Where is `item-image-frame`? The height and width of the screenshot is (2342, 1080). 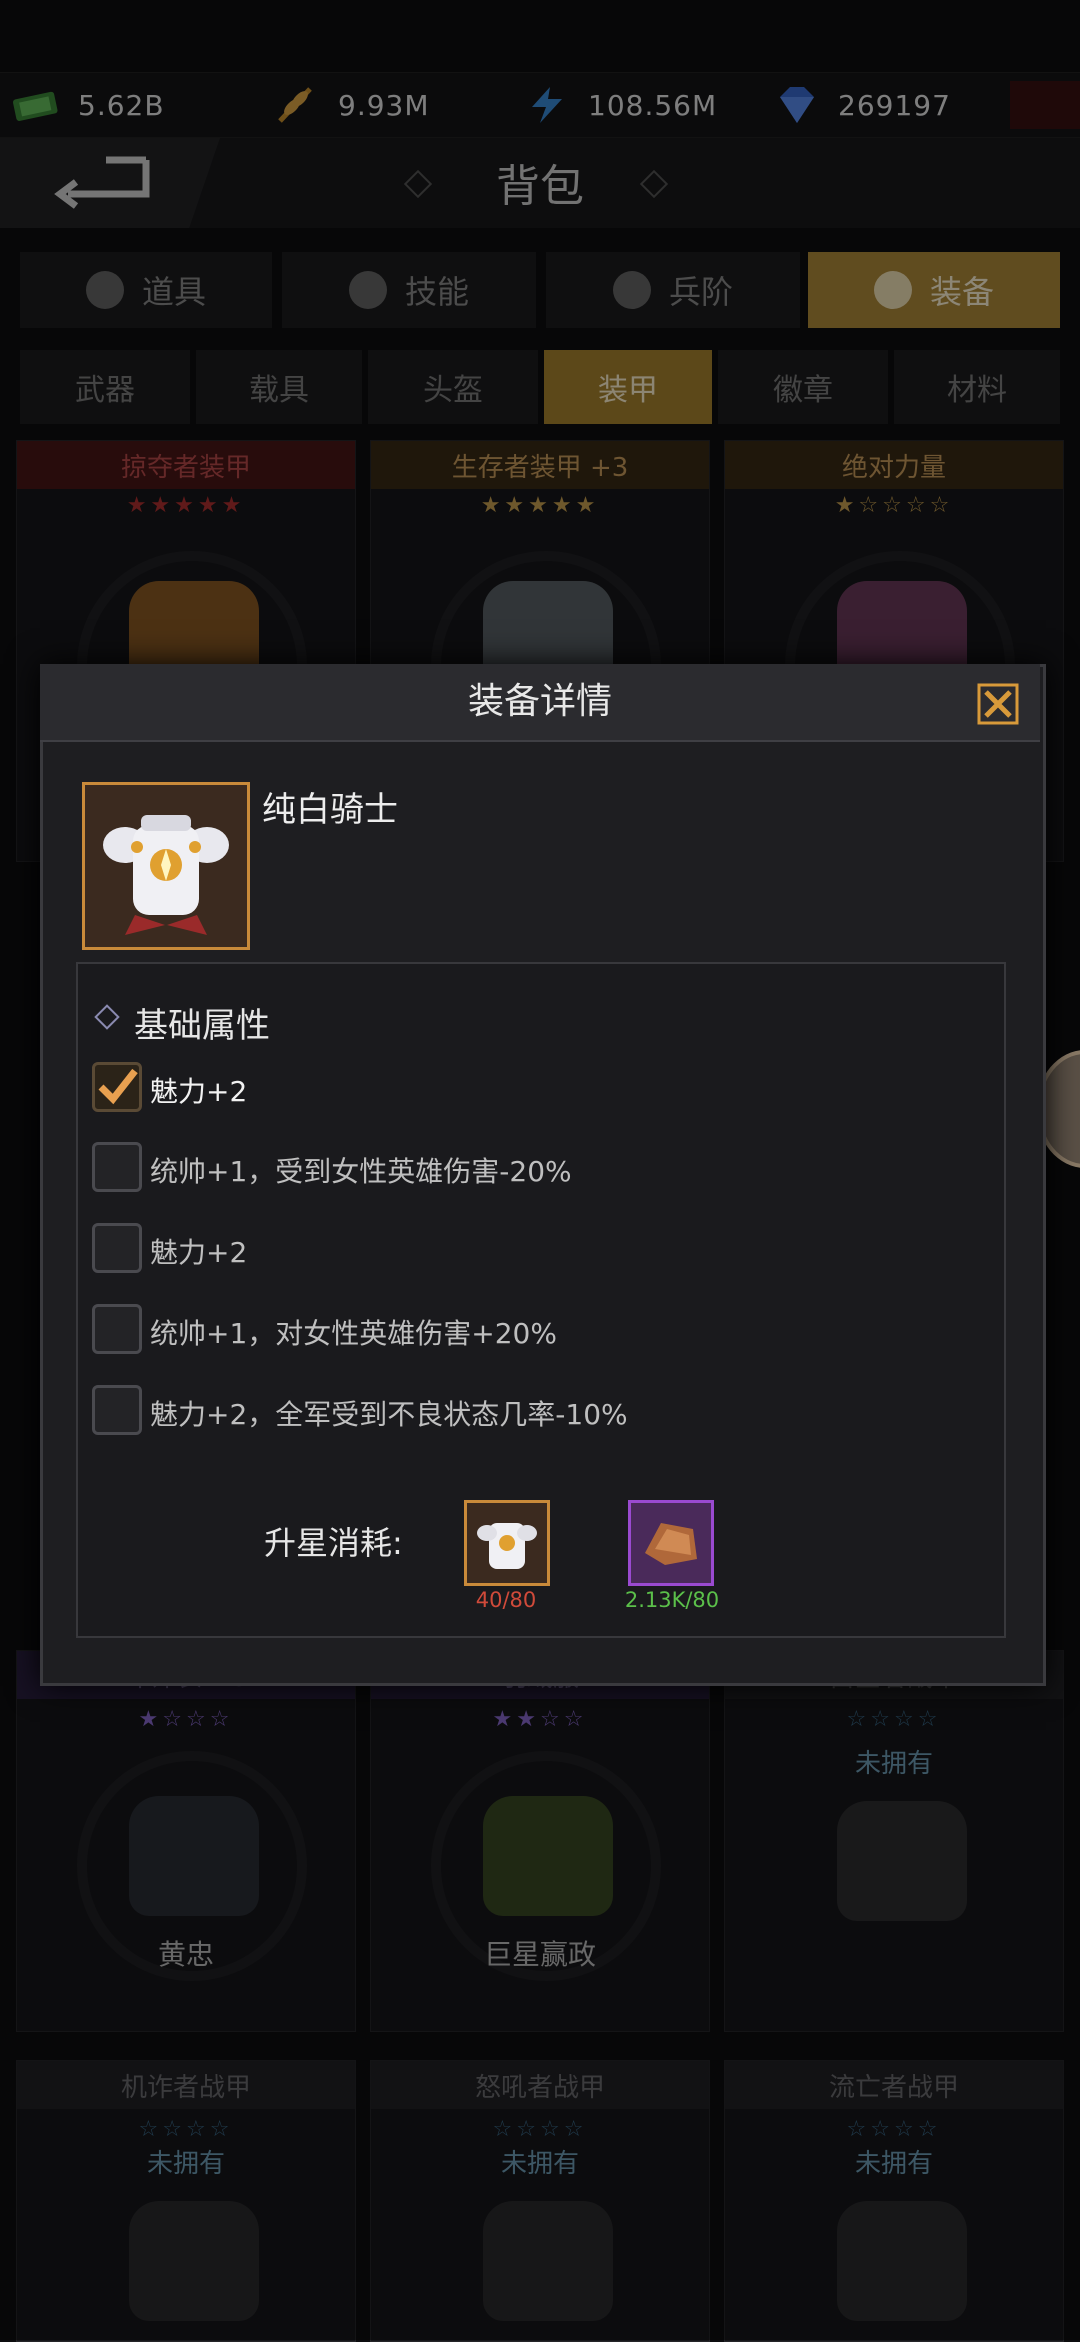 item-image-frame is located at coordinates (166, 866).